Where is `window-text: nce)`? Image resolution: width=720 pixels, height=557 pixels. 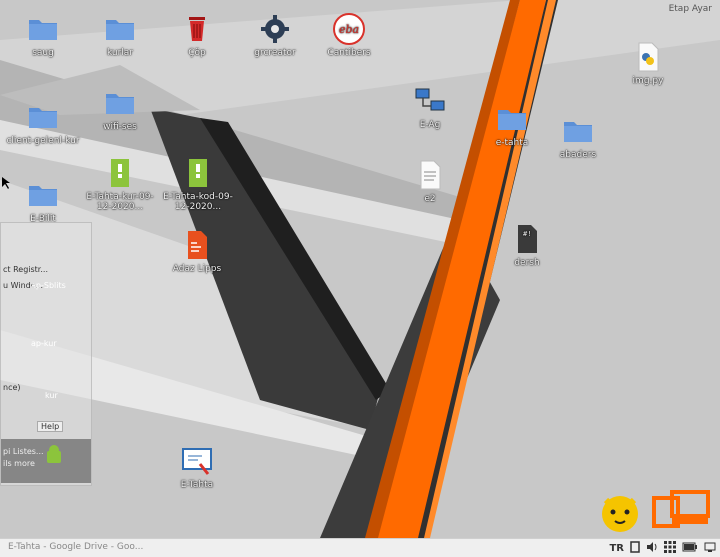
window-text: nce) is located at coordinates (12, 387).